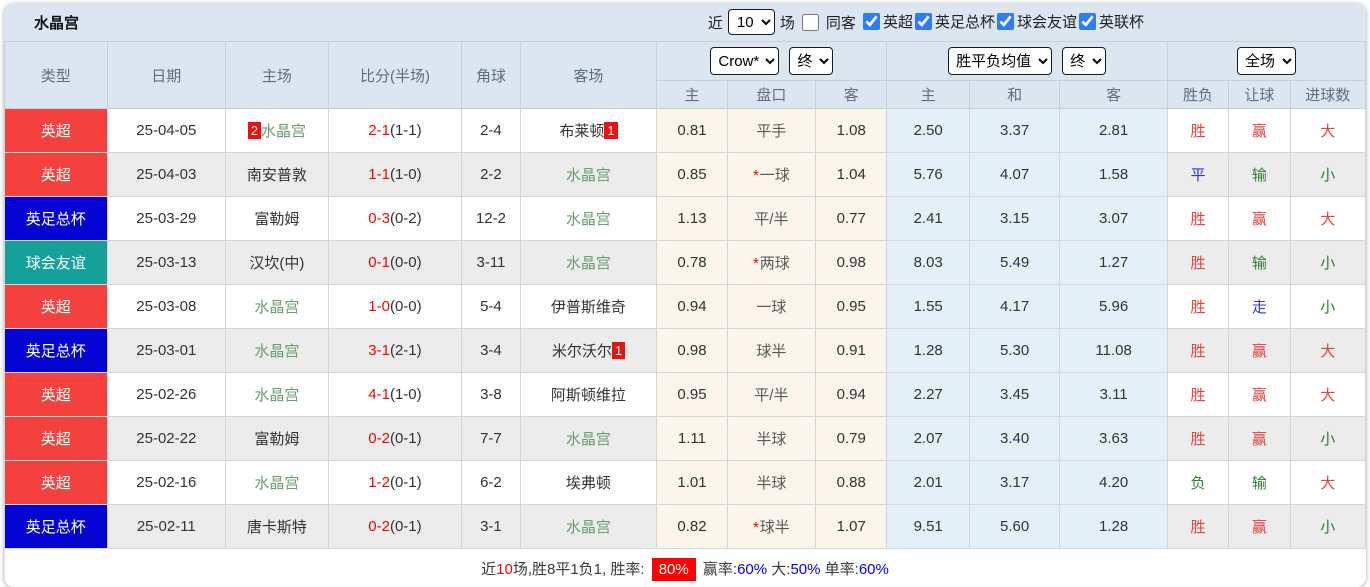  What do you see at coordinates (1114, 351) in the screenshot?
I see `avg-away-odds: 11.08` at bounding box center [1114, 351].